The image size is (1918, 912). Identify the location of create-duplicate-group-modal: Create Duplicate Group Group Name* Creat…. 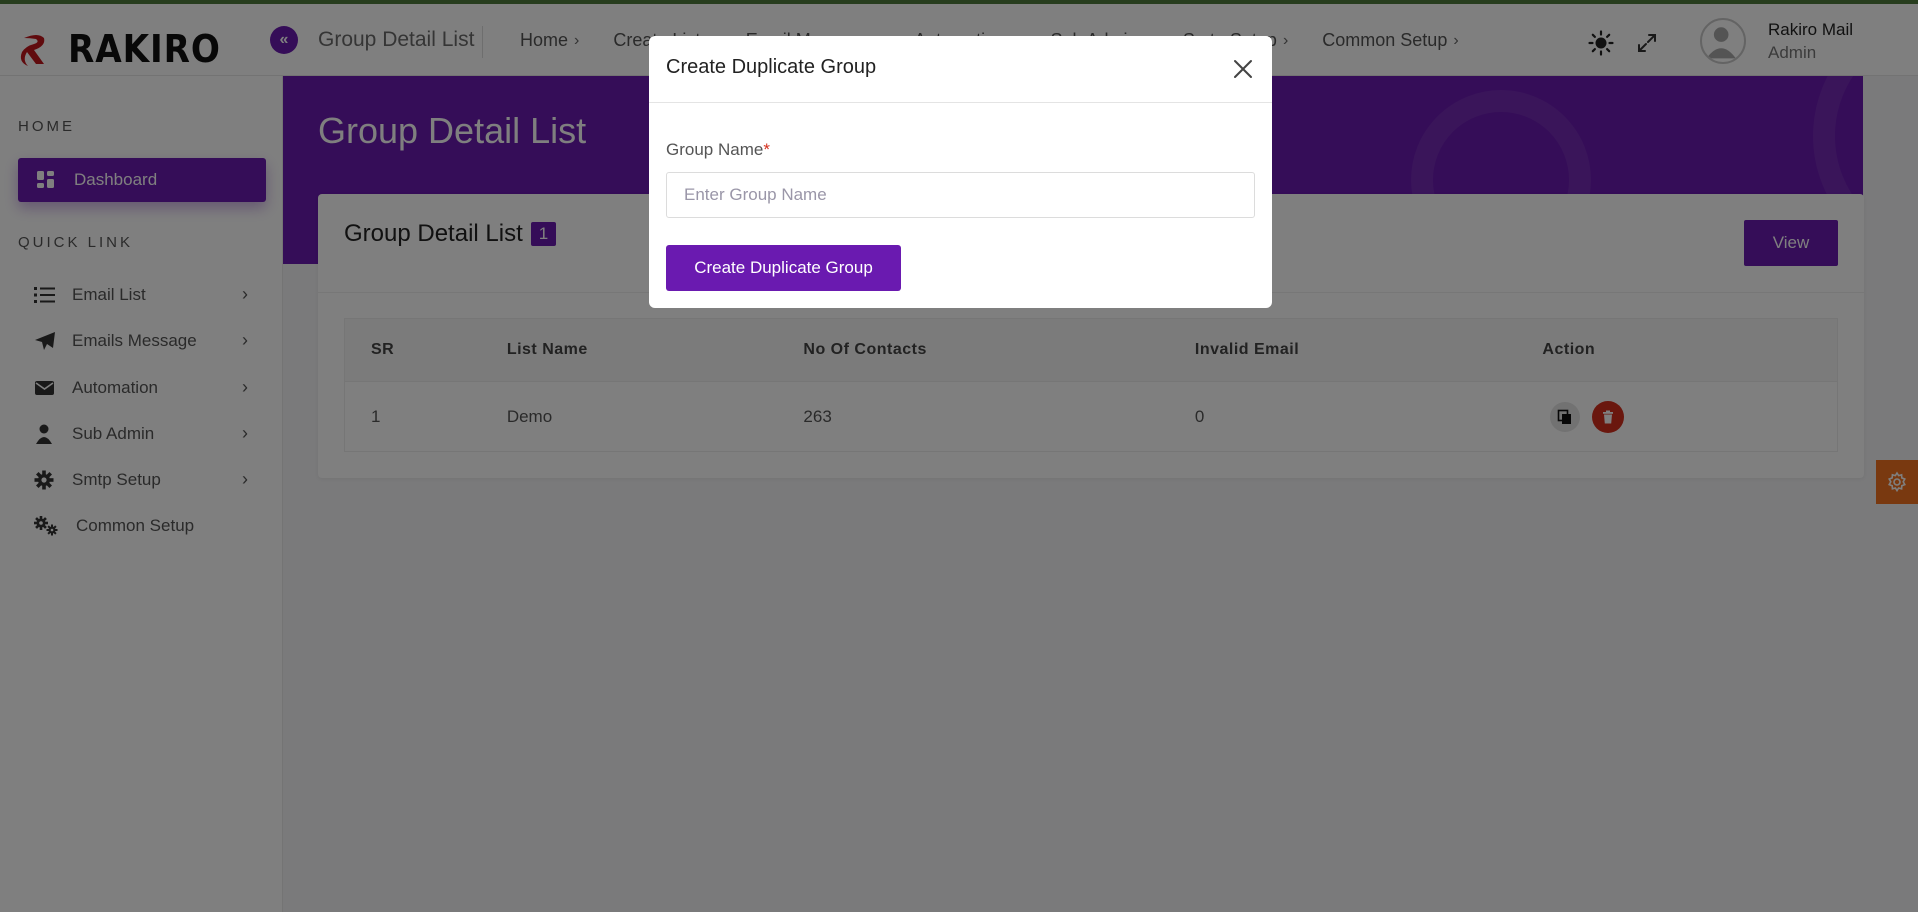
(960, 172).